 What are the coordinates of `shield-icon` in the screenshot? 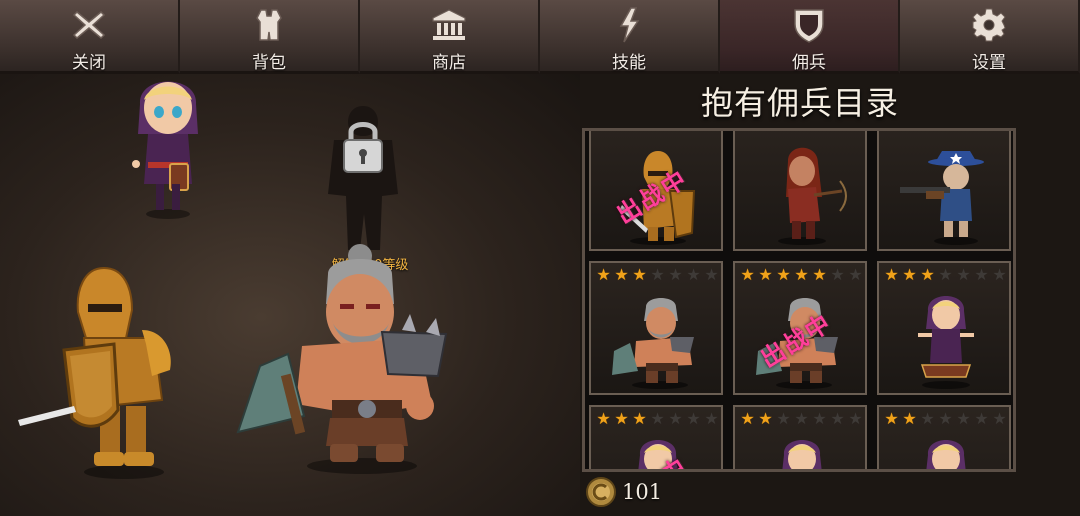 It's located at (809, 26).